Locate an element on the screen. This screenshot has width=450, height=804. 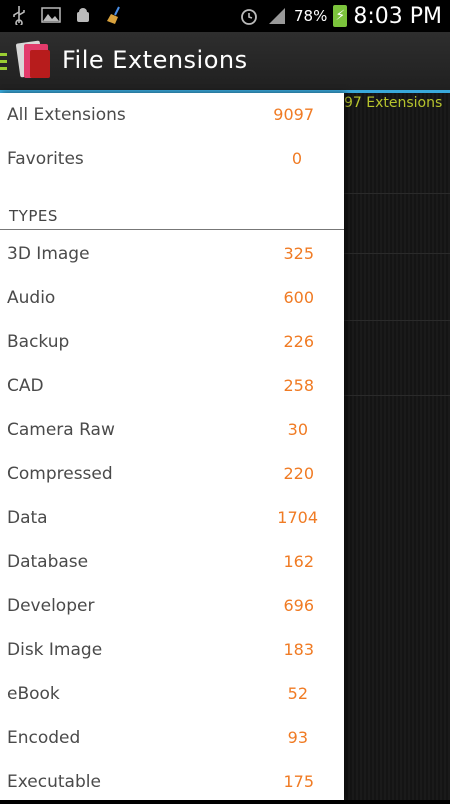
drawer-item-label: eBook is located at coordinates (33, 694).